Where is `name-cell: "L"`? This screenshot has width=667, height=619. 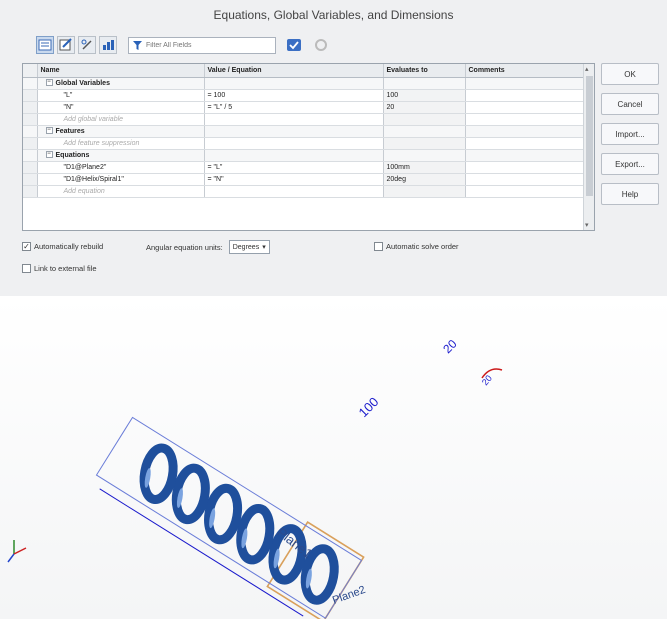 name-cell: "L" is located at coordinates (121, 95).